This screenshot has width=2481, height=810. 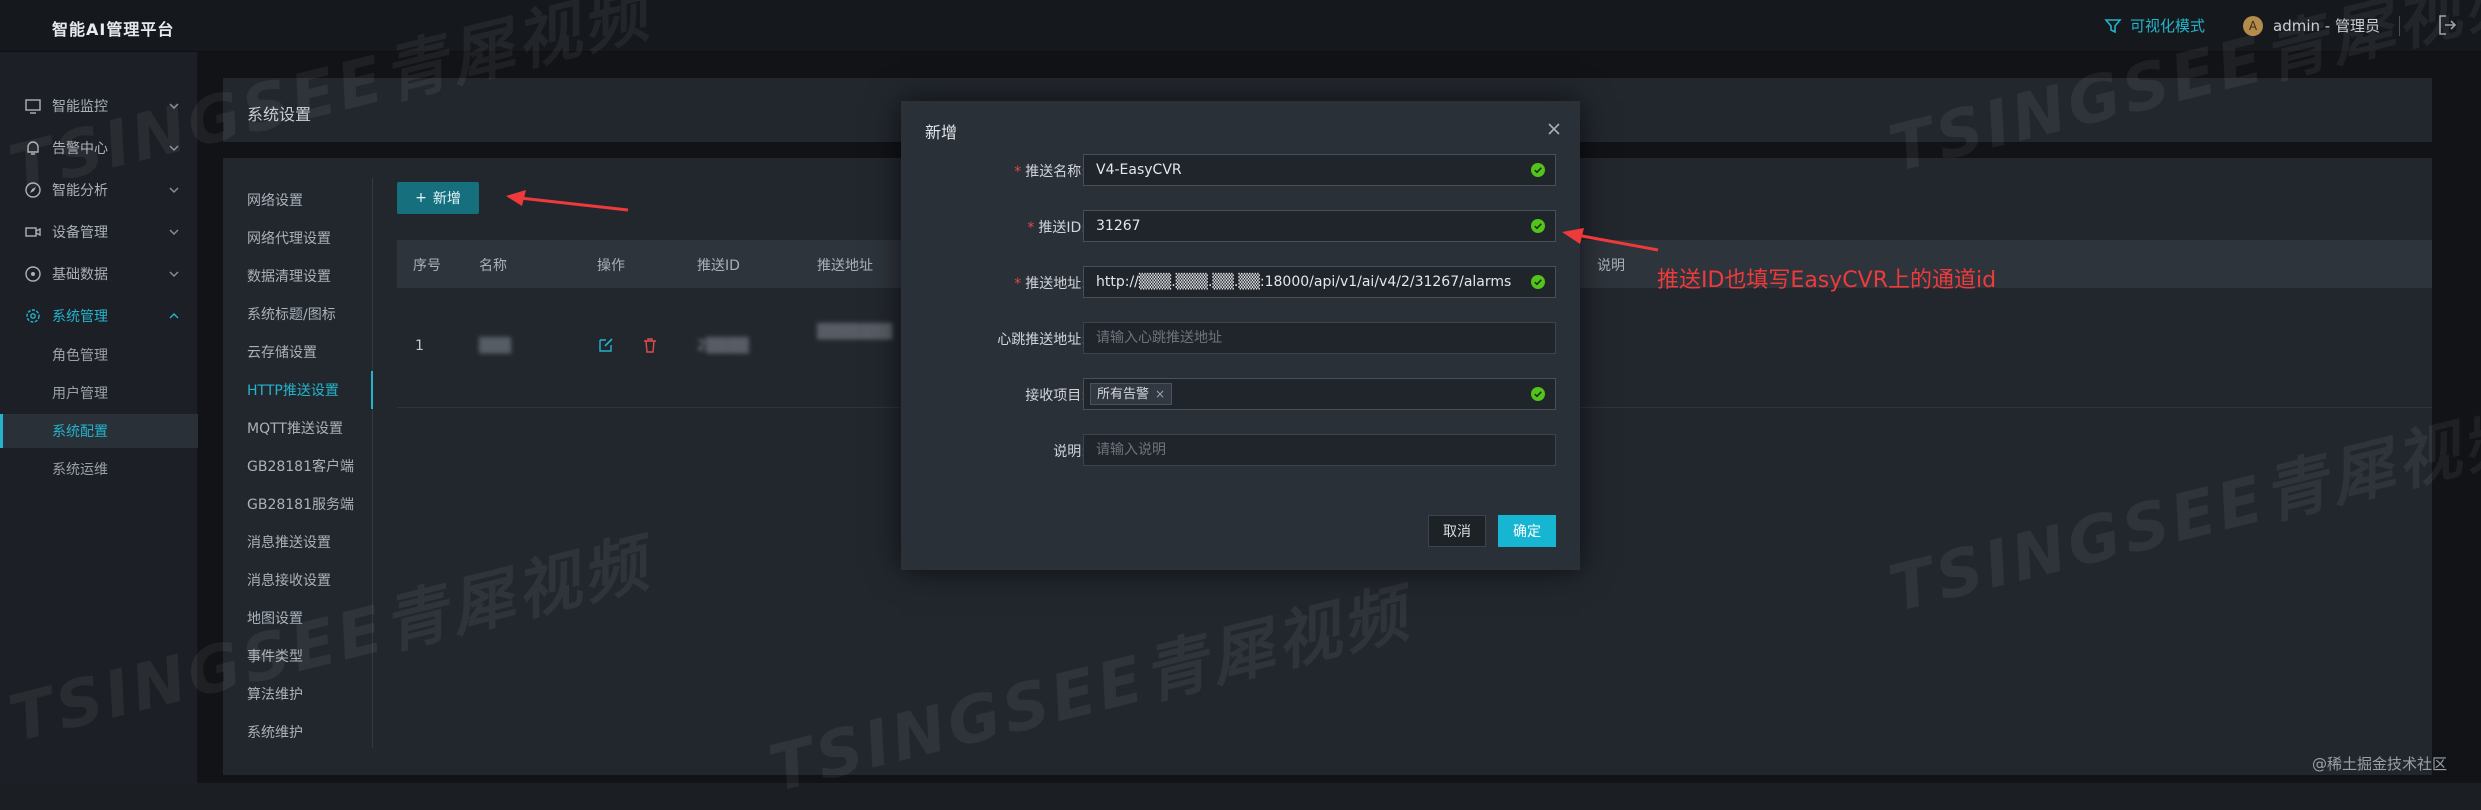 What do you see at coordinates (427, 266) in the screenshot?
I see `column-header-index: 序号` at bounding box center [427, 266].